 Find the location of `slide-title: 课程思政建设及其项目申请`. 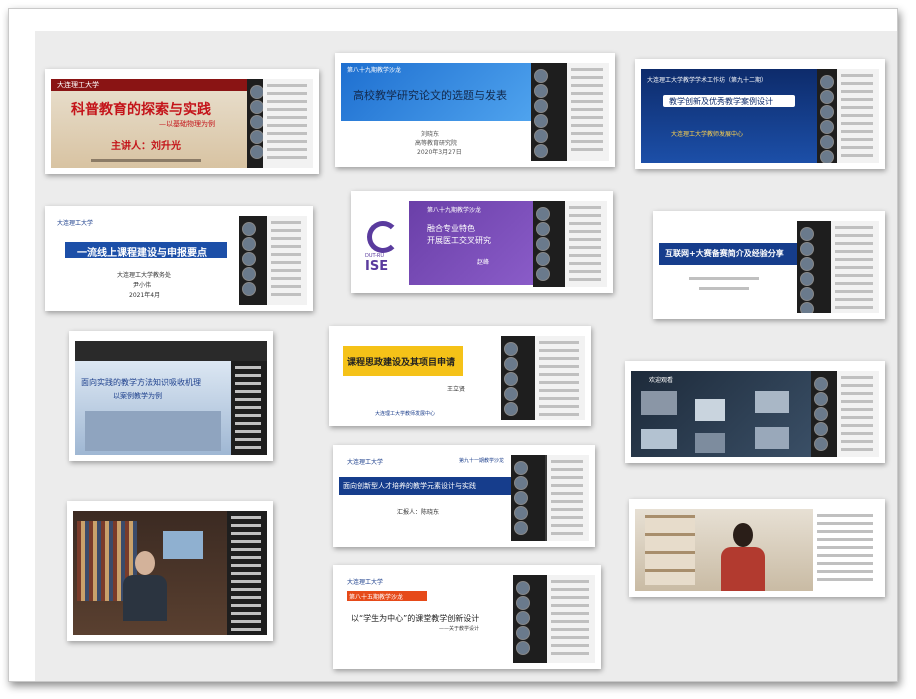

slide-title: 课程思政建设及其项目申请 is located at coordinates (401, 363).